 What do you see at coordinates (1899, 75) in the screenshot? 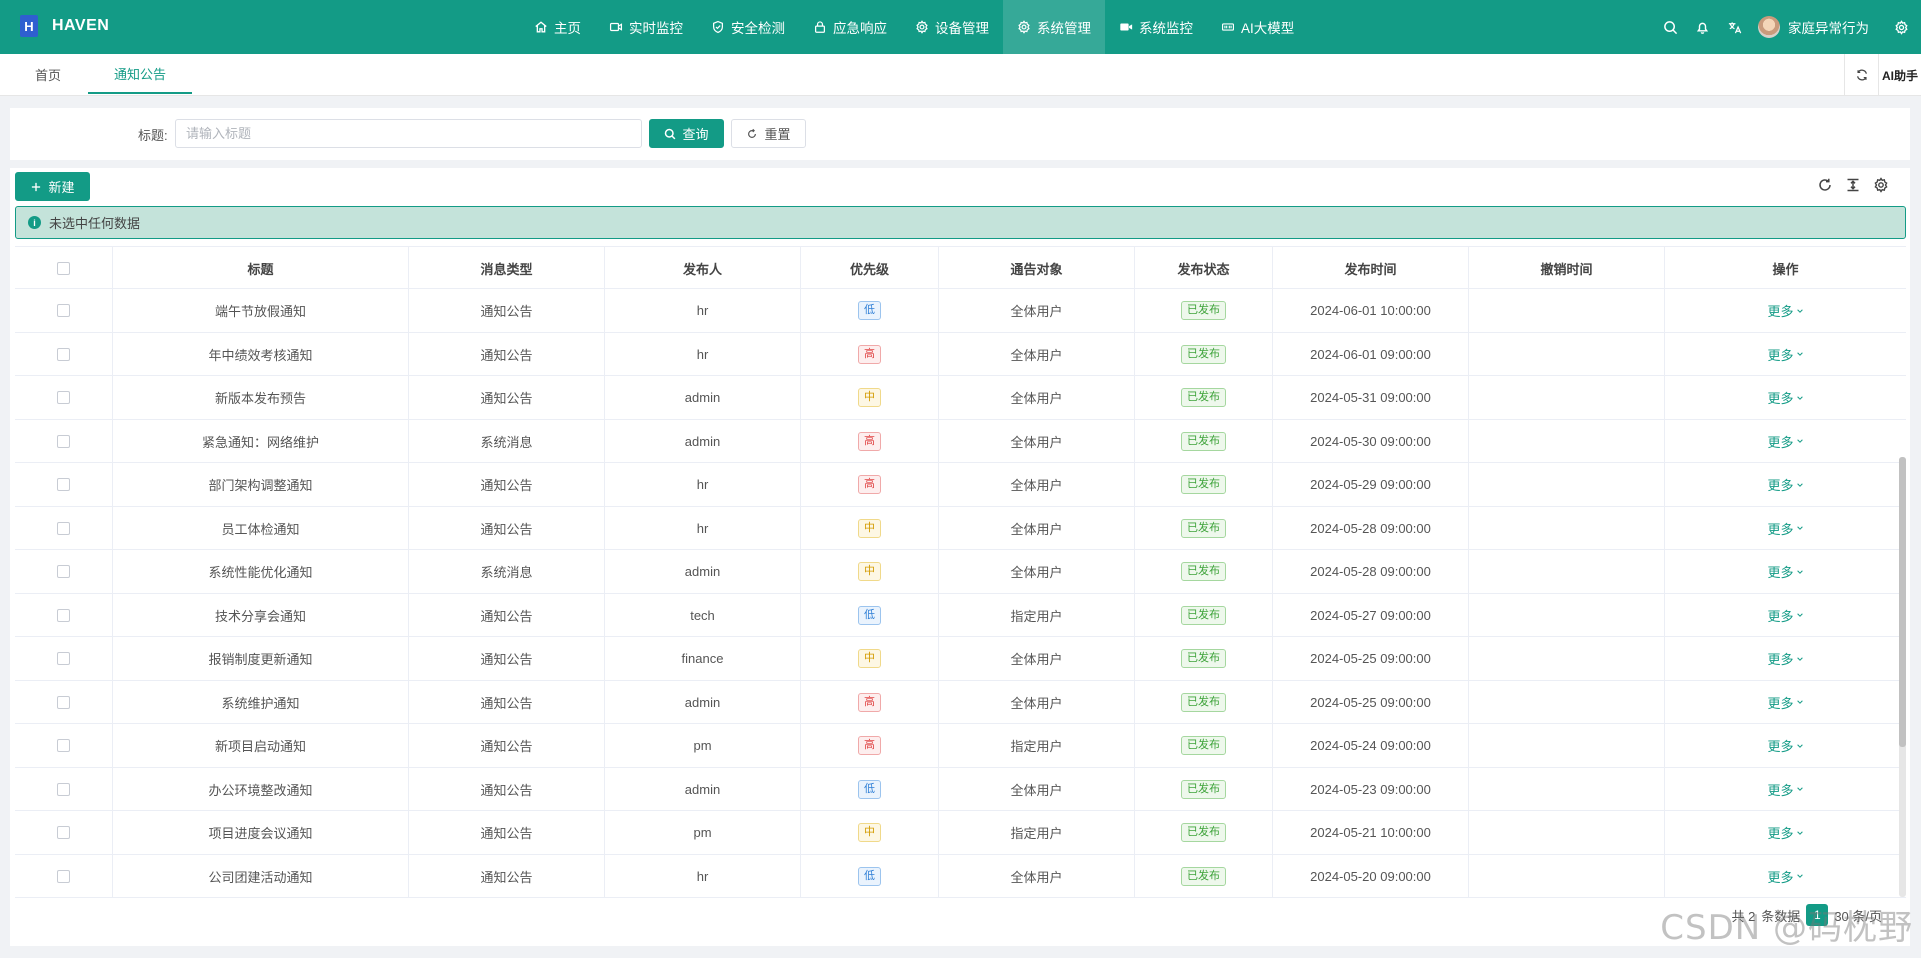
I see `ai-assistant-button: AI助手` at bounding box center [1899, 75].